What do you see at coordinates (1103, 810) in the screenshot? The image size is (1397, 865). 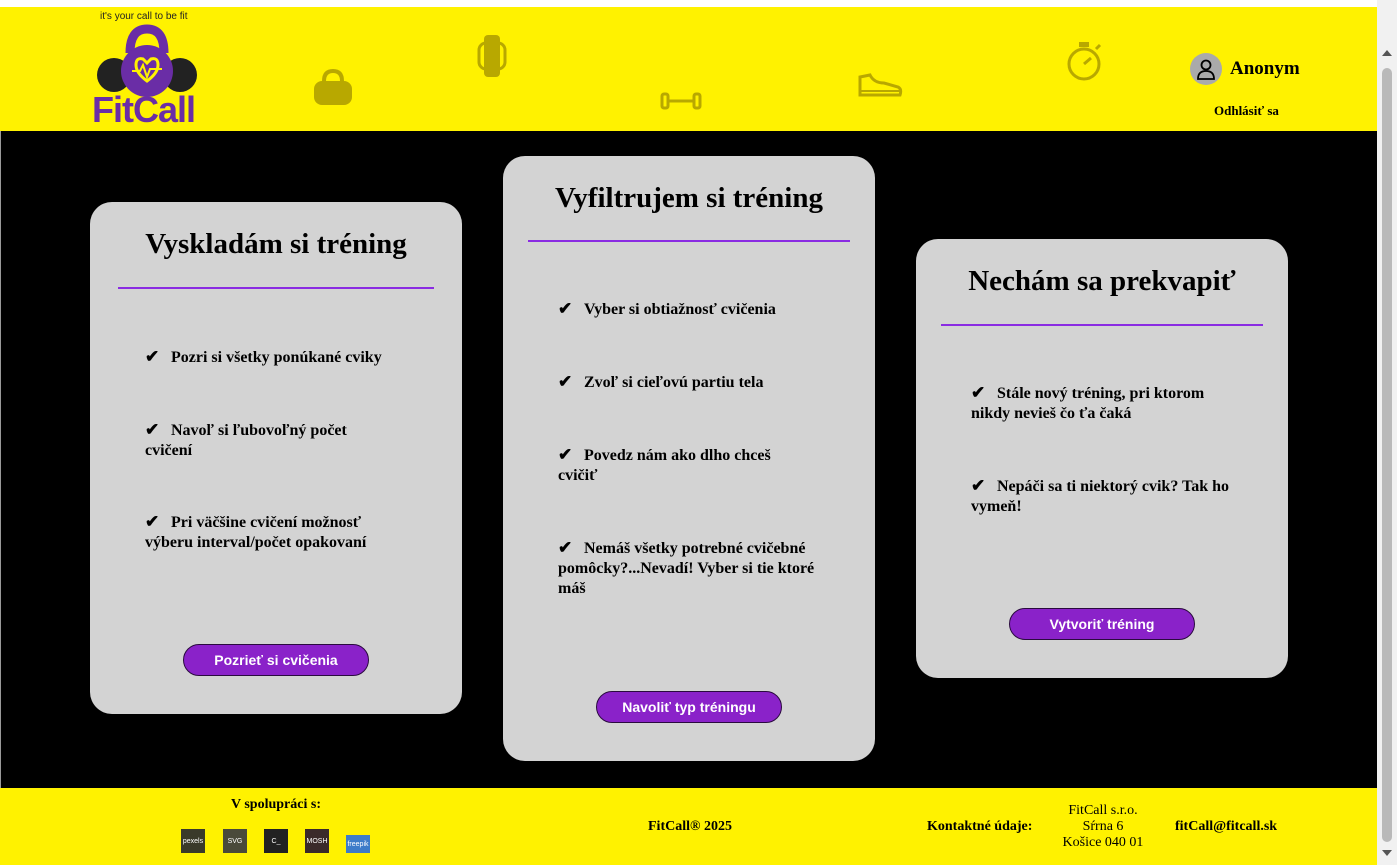 I see `address-line: FitCall s.r.o.` at bounding box center [1103, 810].